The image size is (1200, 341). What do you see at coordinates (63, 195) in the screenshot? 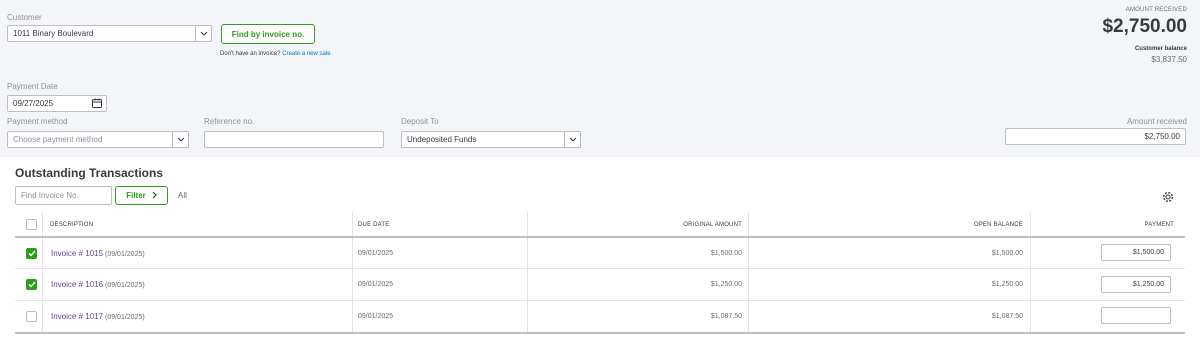
I see `find-invoice-input: Find Invoice No.` at bounding box center [63, 195].